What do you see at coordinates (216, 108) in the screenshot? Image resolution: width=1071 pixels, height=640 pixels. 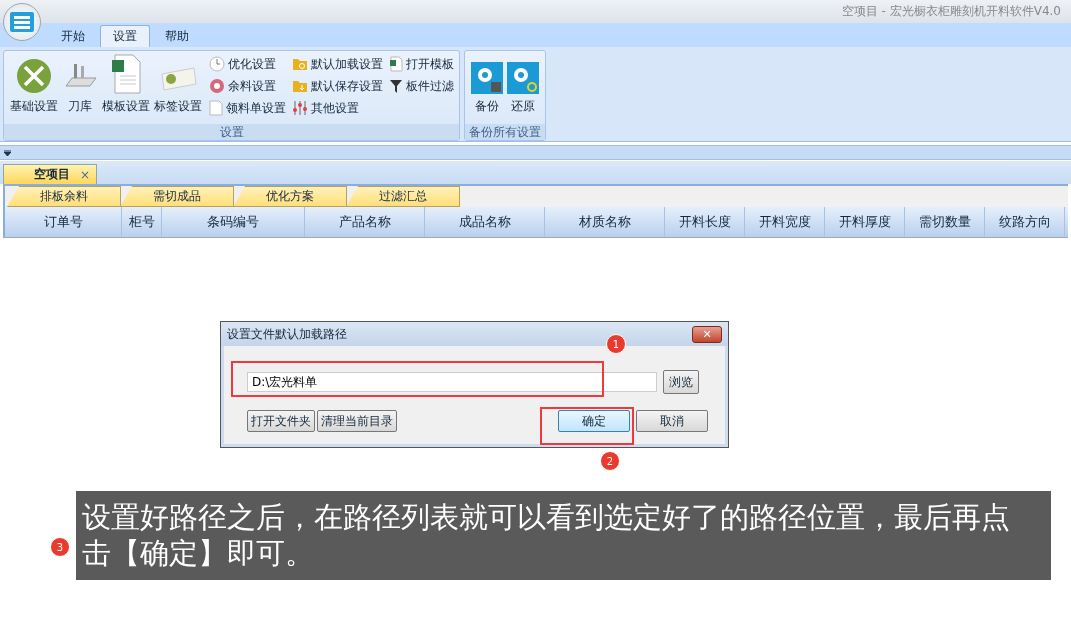 I see `document-icon` at bounding box center [216, 108].